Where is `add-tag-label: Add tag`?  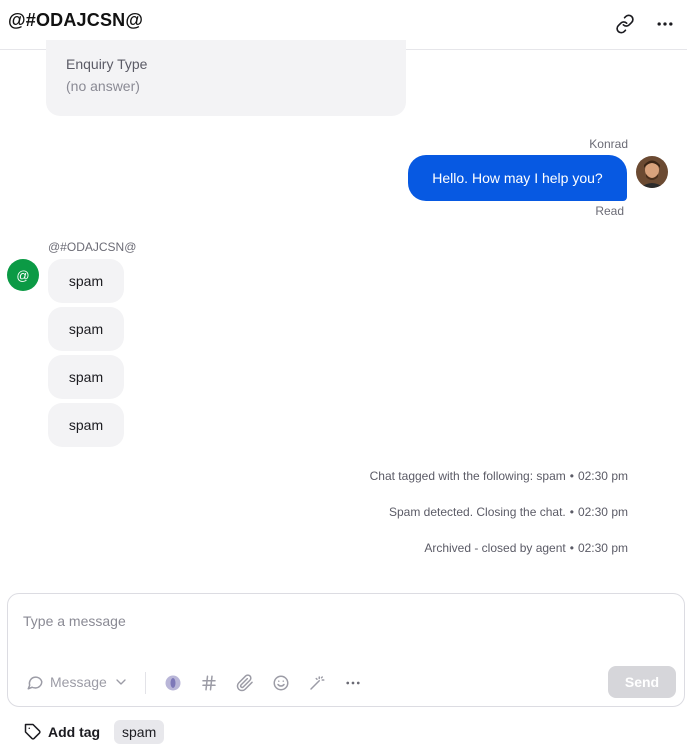 add-tag-label: Add tag is located at coordinates (74, 732).